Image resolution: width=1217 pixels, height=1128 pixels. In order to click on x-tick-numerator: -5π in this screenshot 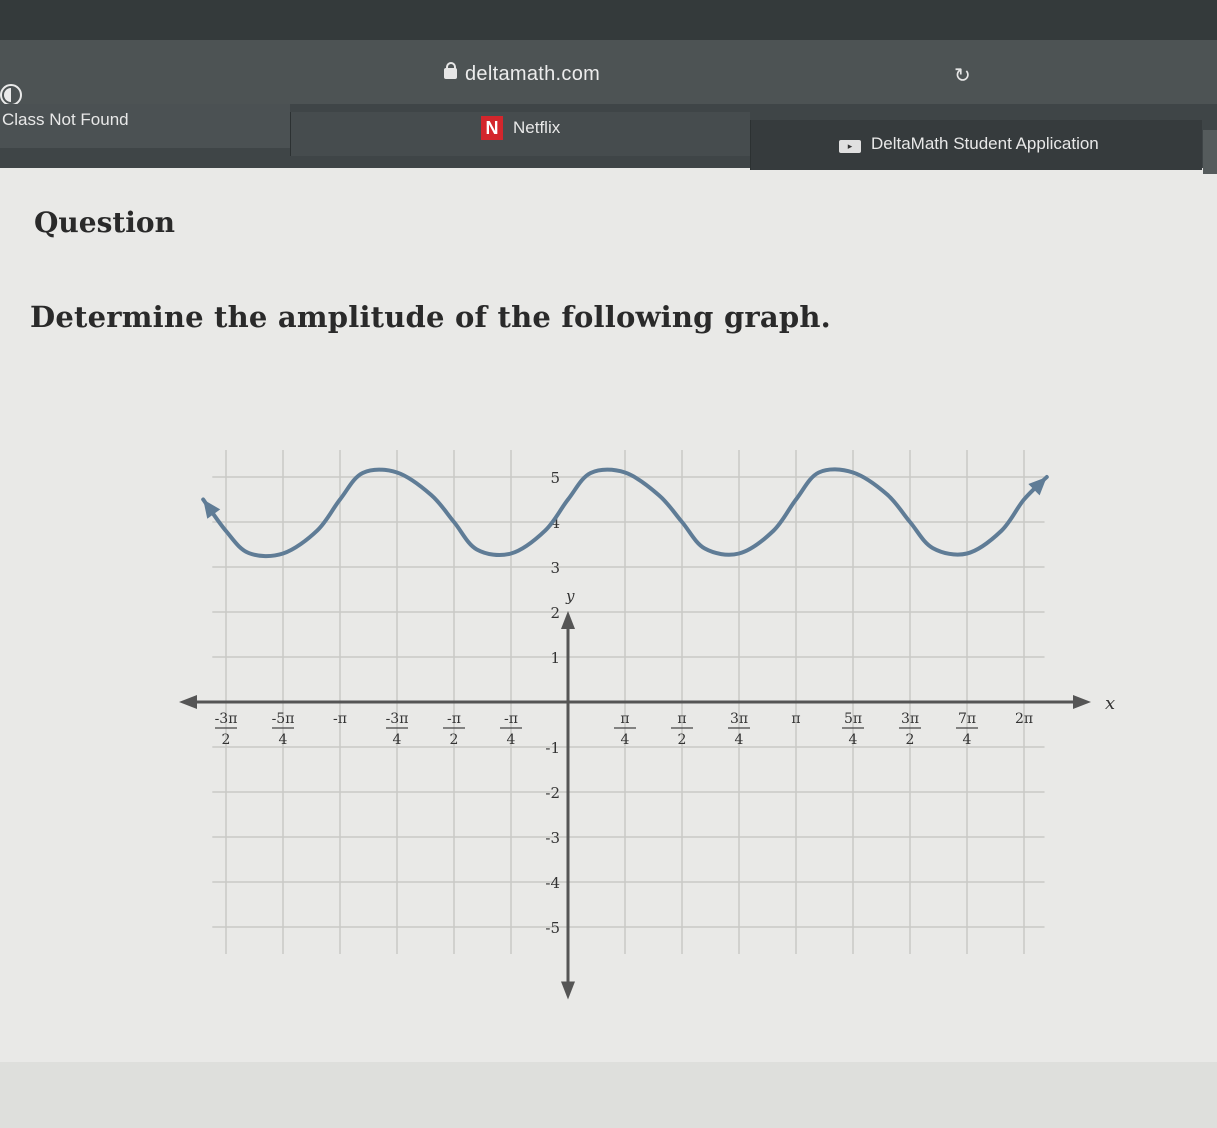, I will do `click(283, 719)`.